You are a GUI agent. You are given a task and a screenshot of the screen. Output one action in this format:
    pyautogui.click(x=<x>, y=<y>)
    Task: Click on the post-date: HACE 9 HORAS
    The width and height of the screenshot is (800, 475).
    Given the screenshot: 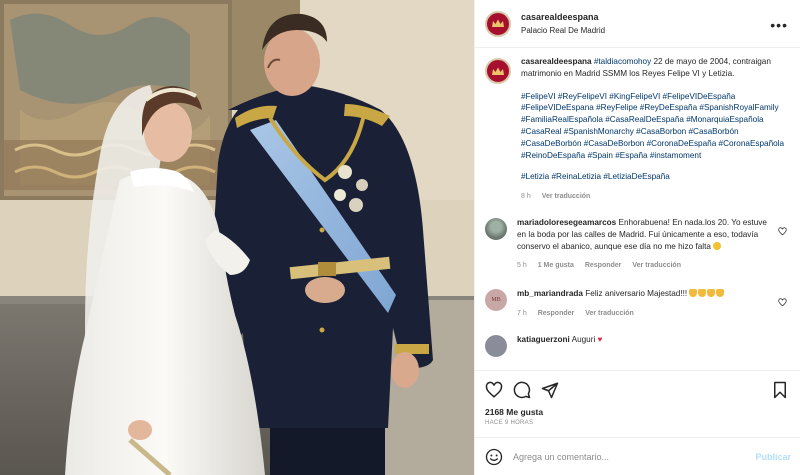 What is the action you would take?
    pyautogui.click(x=509, y=423)
    